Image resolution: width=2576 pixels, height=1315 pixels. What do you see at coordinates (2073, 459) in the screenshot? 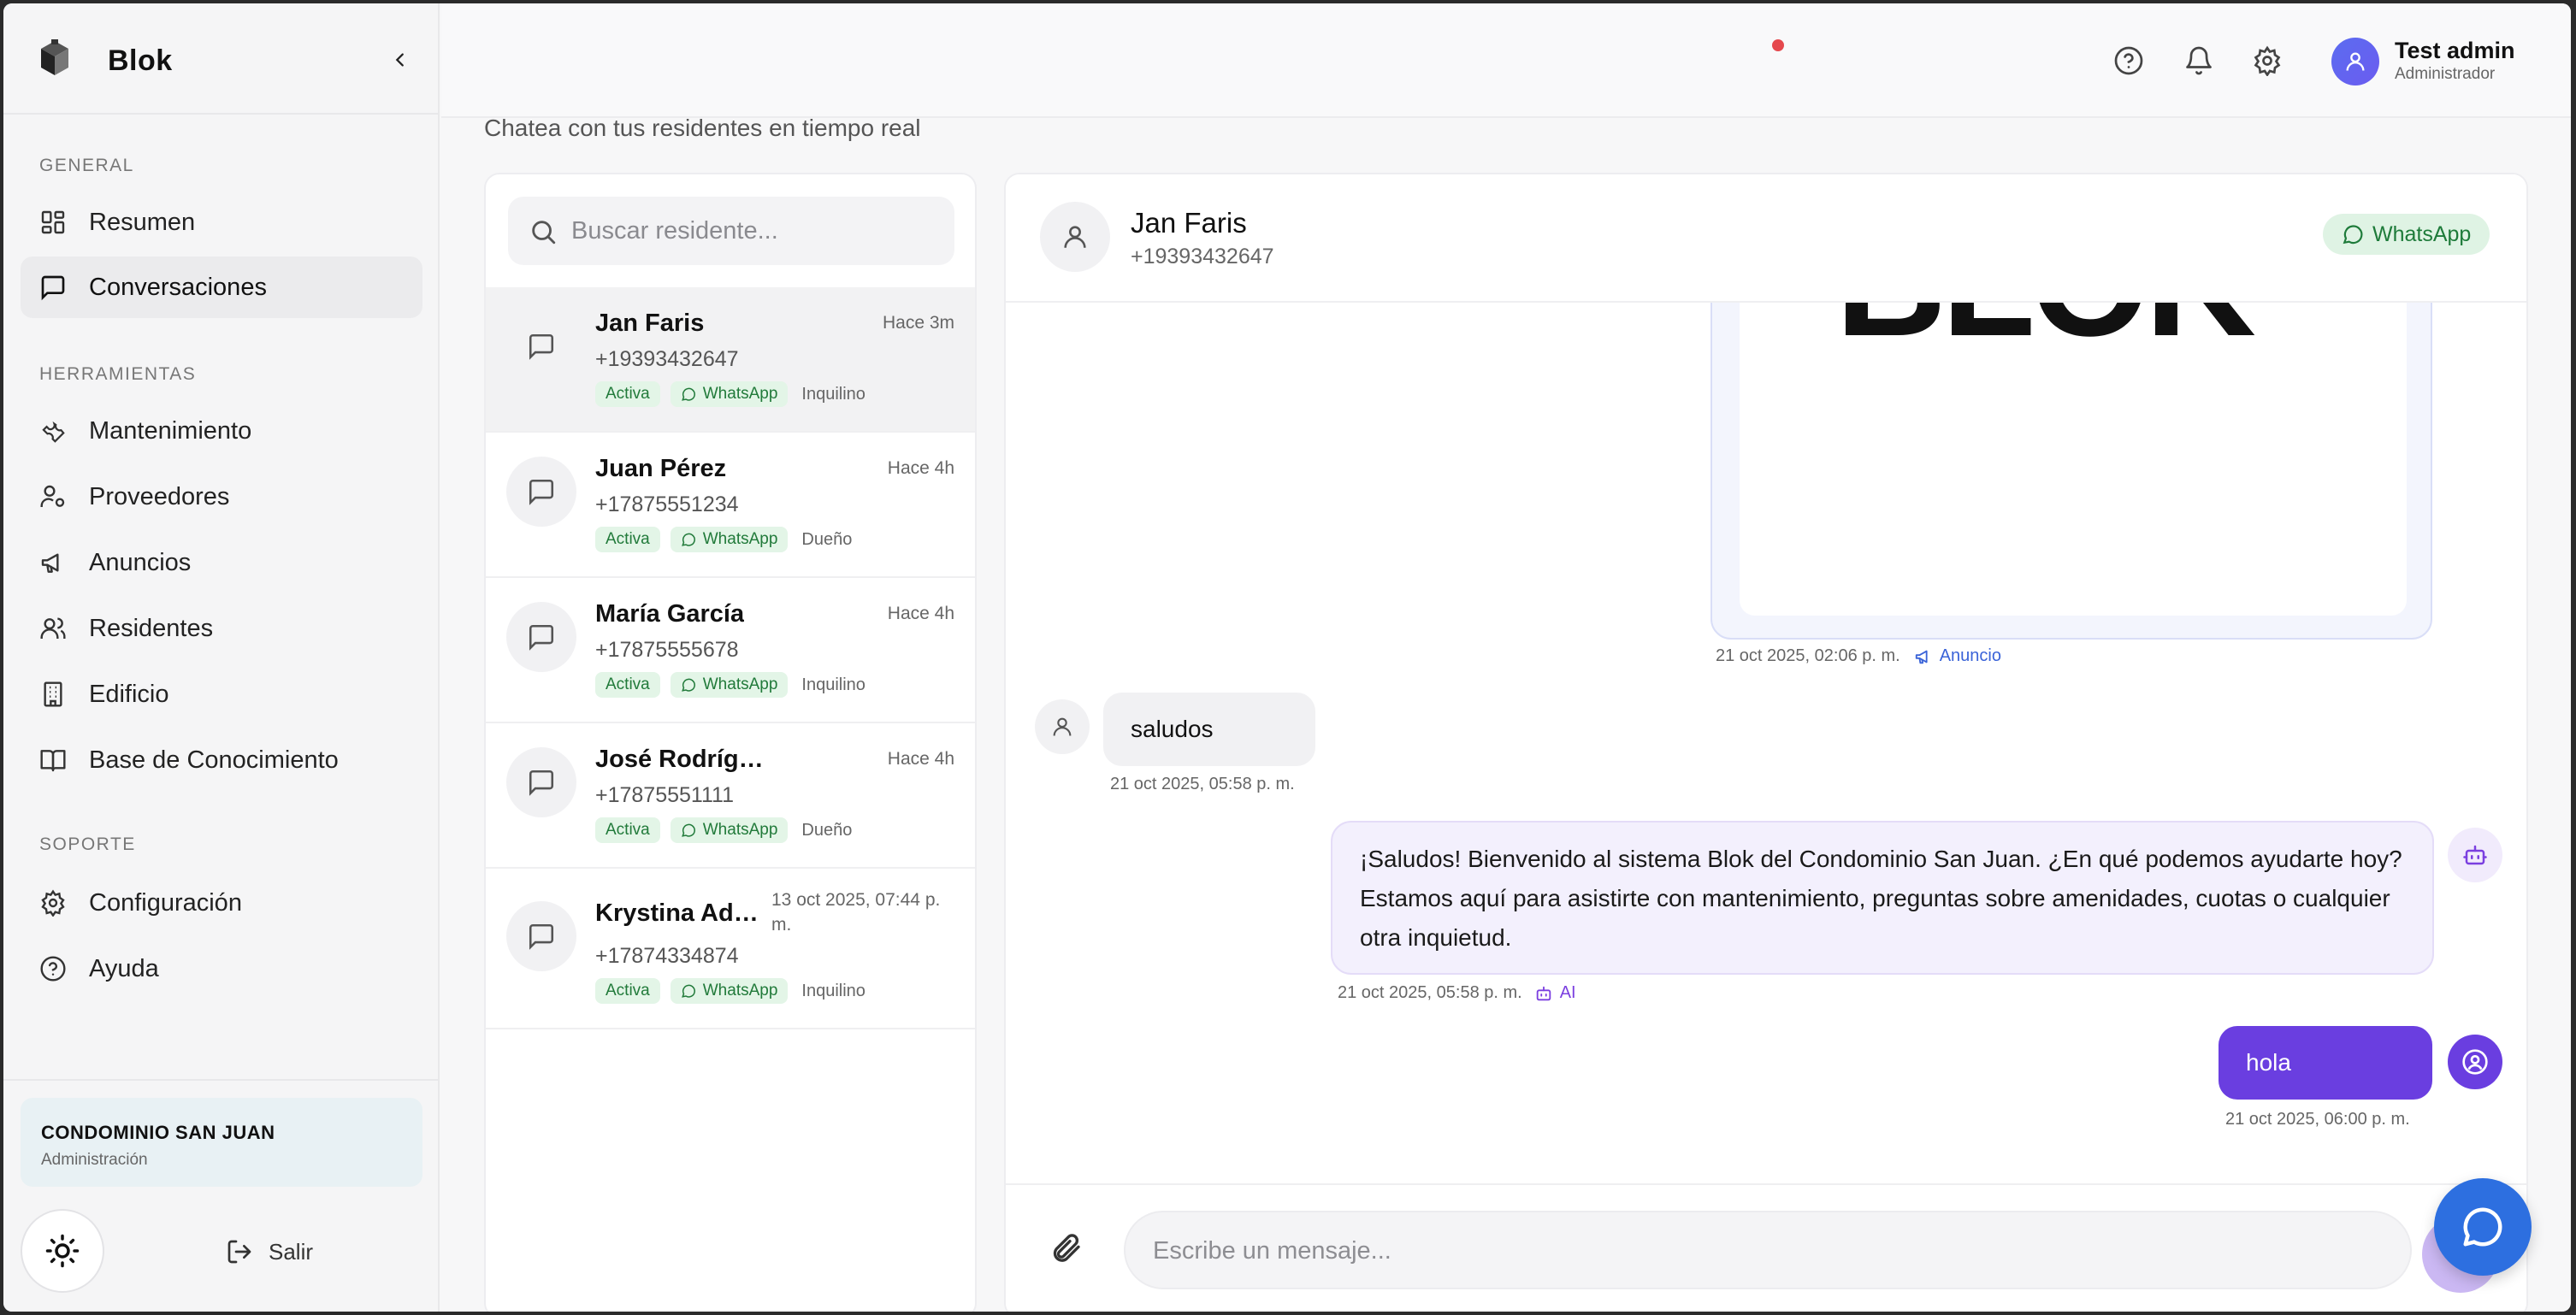
I see `announcement-image: BLOK` at bounding box center [2073, 459].